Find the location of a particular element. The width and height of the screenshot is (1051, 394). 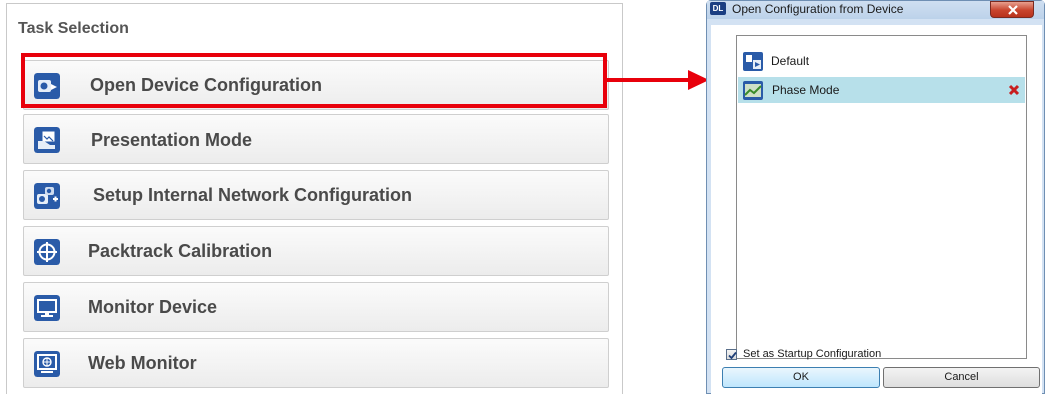

startup-checkbox-label: Set as Startup Configuration is located at coordinates (812, 354).